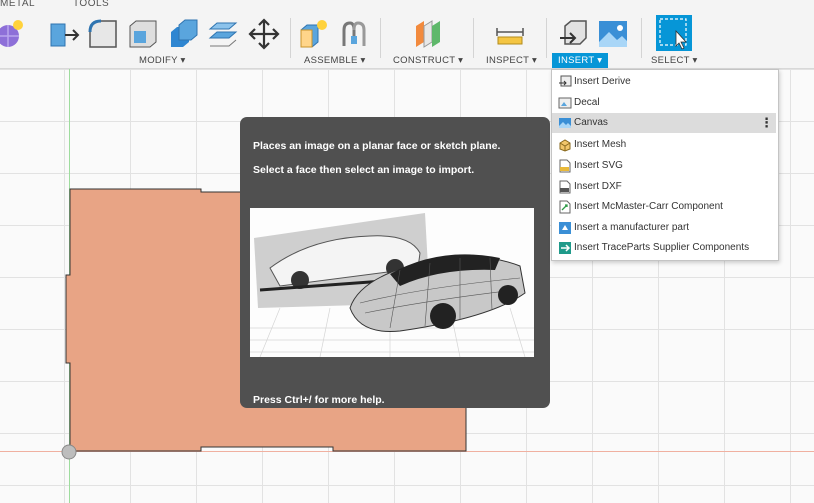 This screenshot has height=503, width=814. Describe the element at coordinates (664, 103) in the screenshot. I see `menu-item-decal: Decal` at that location.